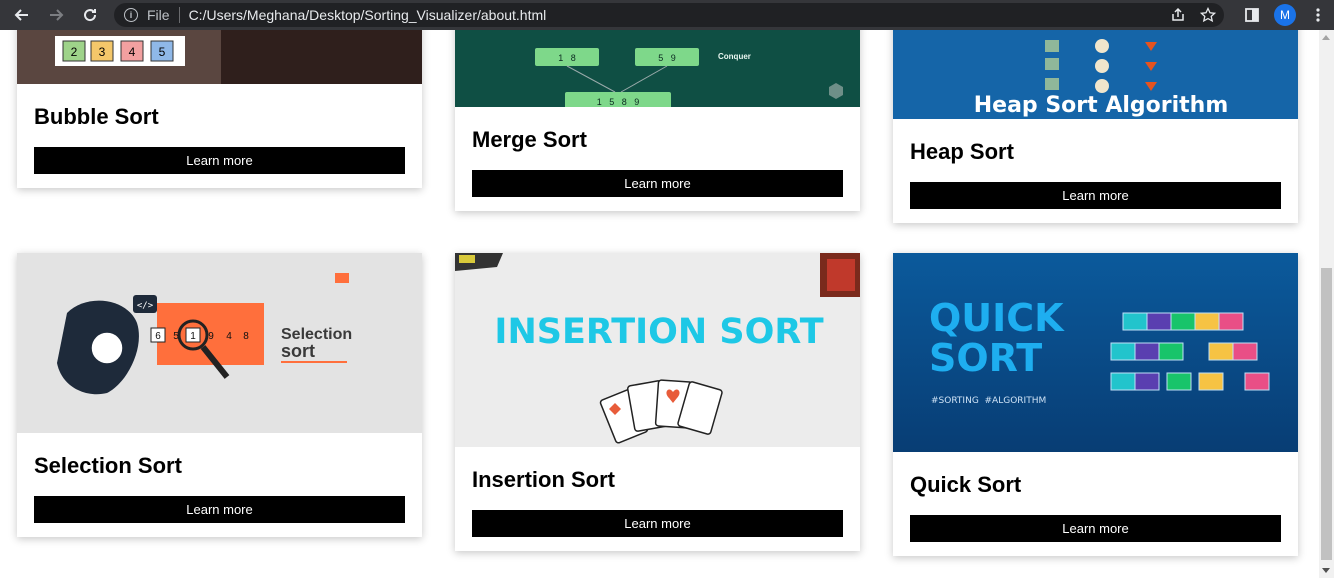 The height and width of the screenshot is (578, 1334). What do you see at coordinates (544, 479) in the screenshot?
I see `card-title: Insertion Sort` at bounding box center [544, 479].